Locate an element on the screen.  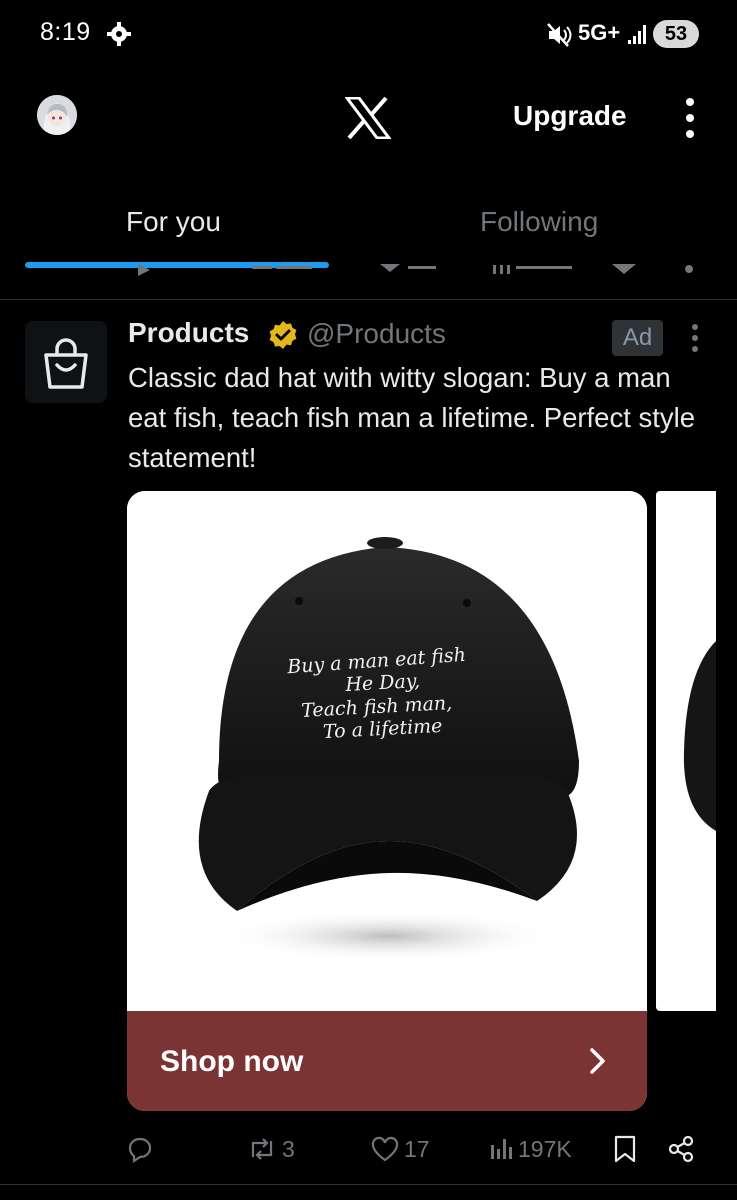
post-avatar is located at coordinates (66, 362).